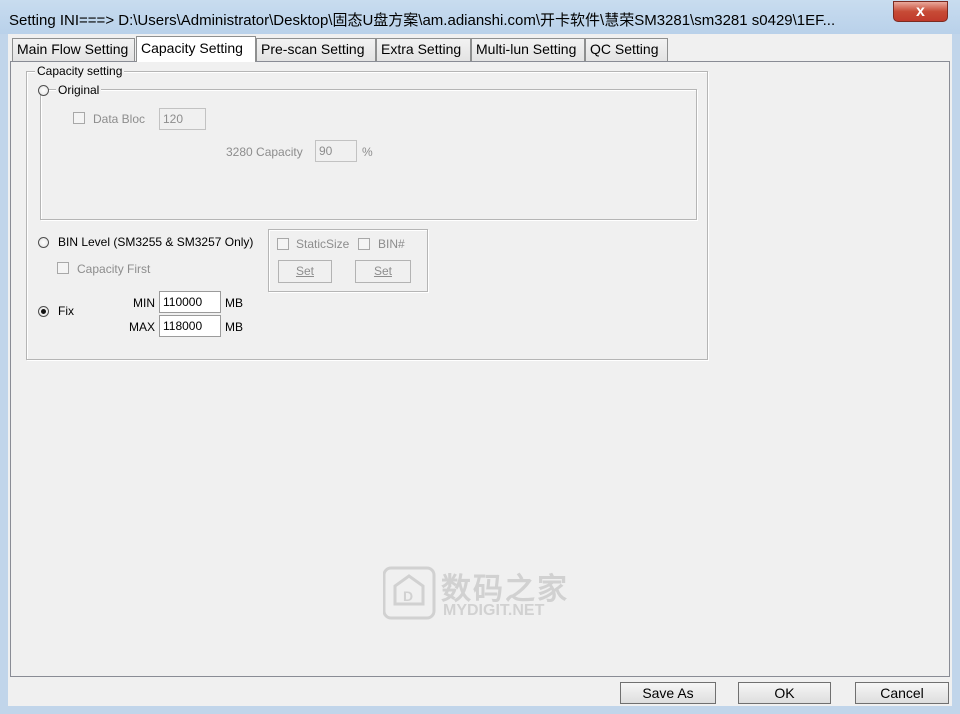 This screenshot has width=960, height=714. I want to click on tab-label: QC Setting, so click(624, 49).